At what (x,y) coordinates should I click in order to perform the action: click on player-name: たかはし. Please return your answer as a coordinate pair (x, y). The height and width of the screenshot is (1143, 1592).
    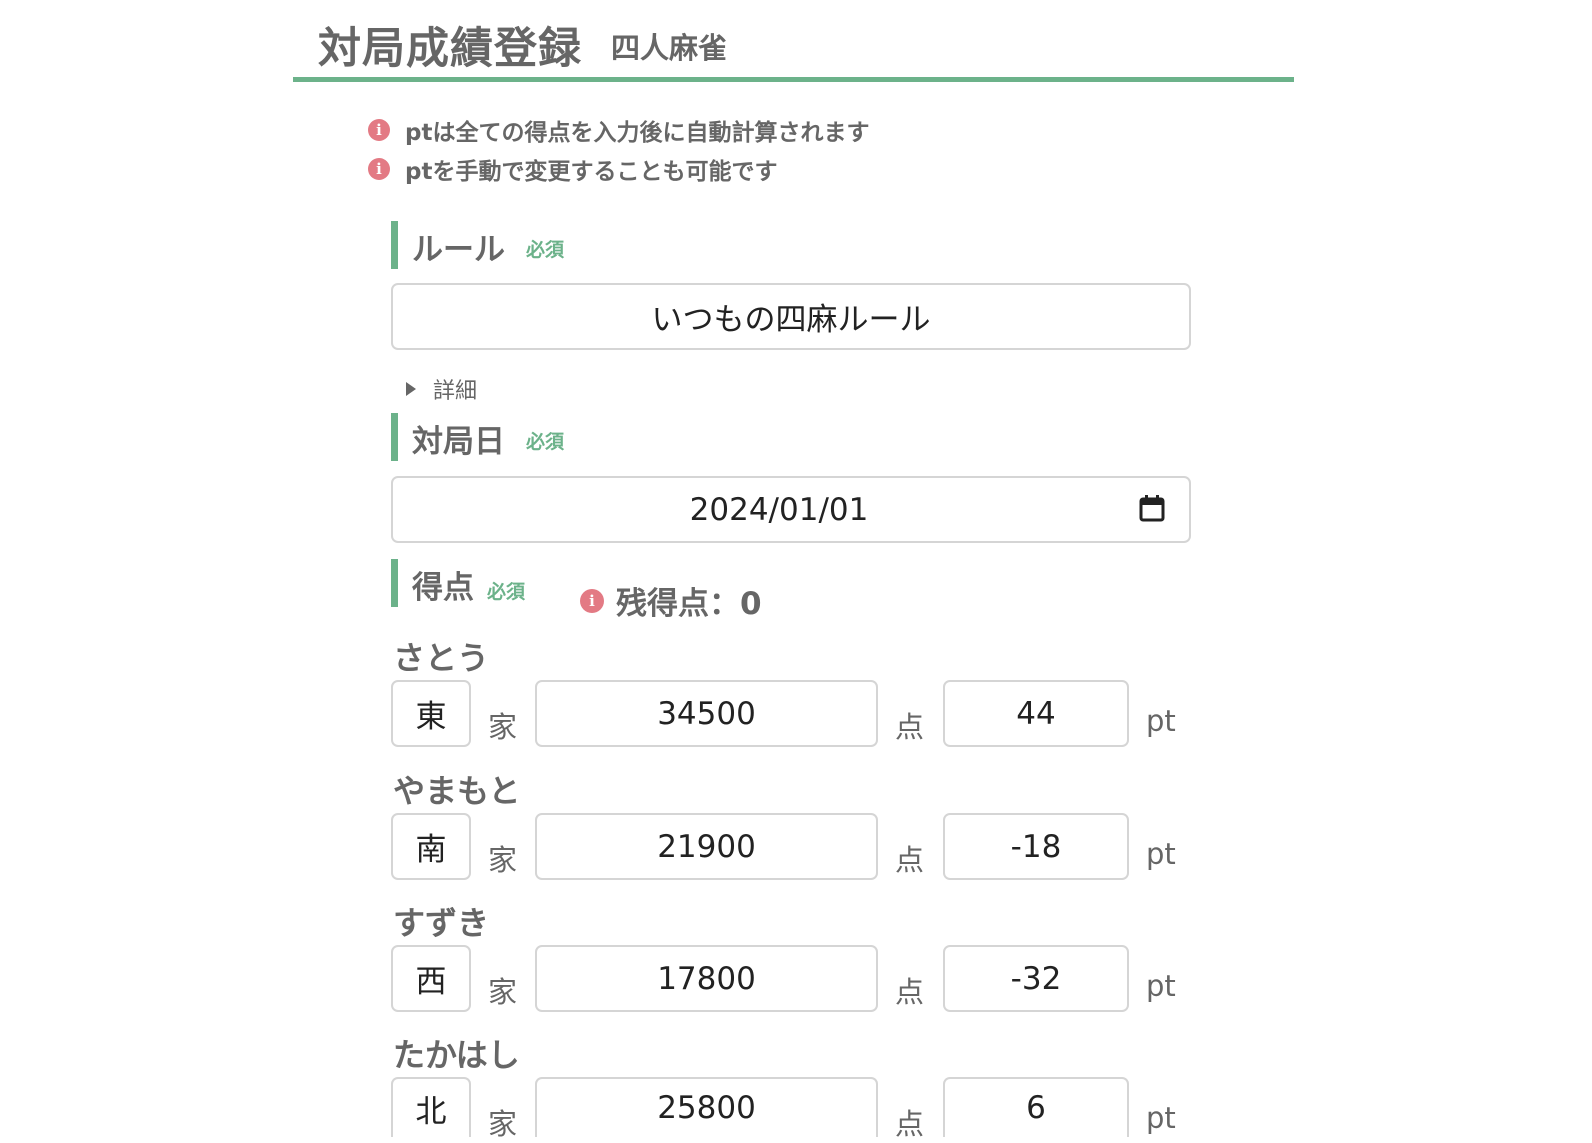
    Looking at the image, I should click on (456, 1055).